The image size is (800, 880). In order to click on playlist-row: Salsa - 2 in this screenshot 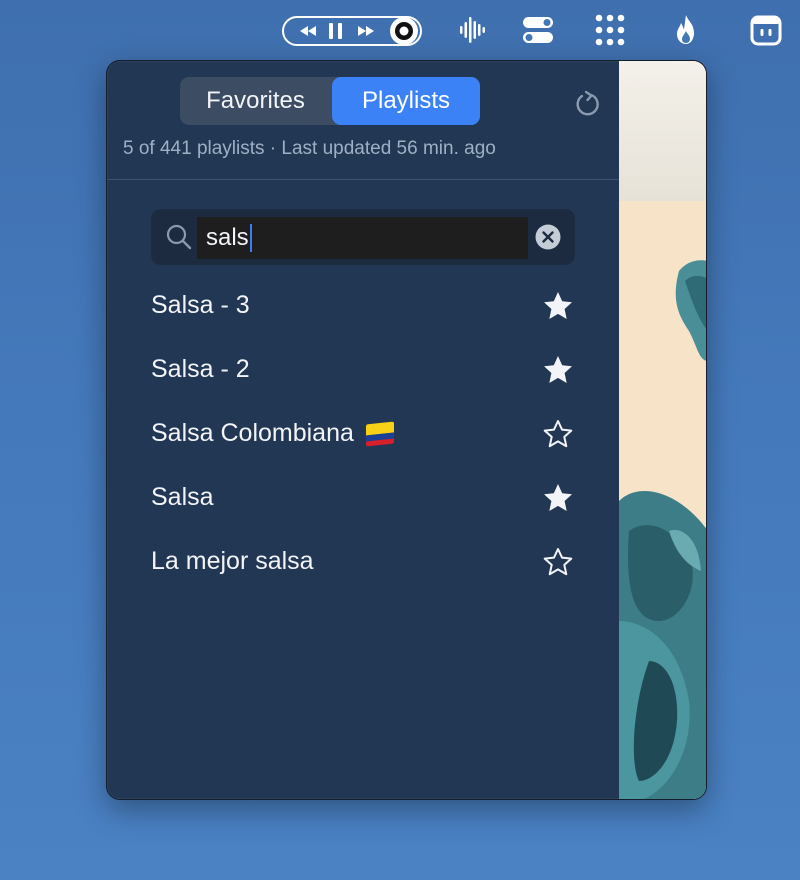, I will do `click(363, 369)`.